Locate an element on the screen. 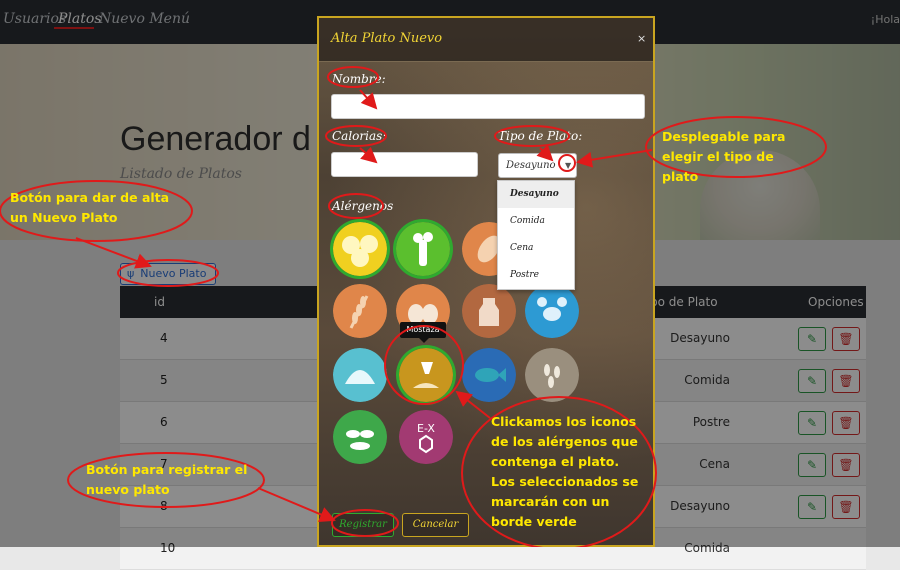  dropdown-option: Cena is located at coordinates (536, 248).